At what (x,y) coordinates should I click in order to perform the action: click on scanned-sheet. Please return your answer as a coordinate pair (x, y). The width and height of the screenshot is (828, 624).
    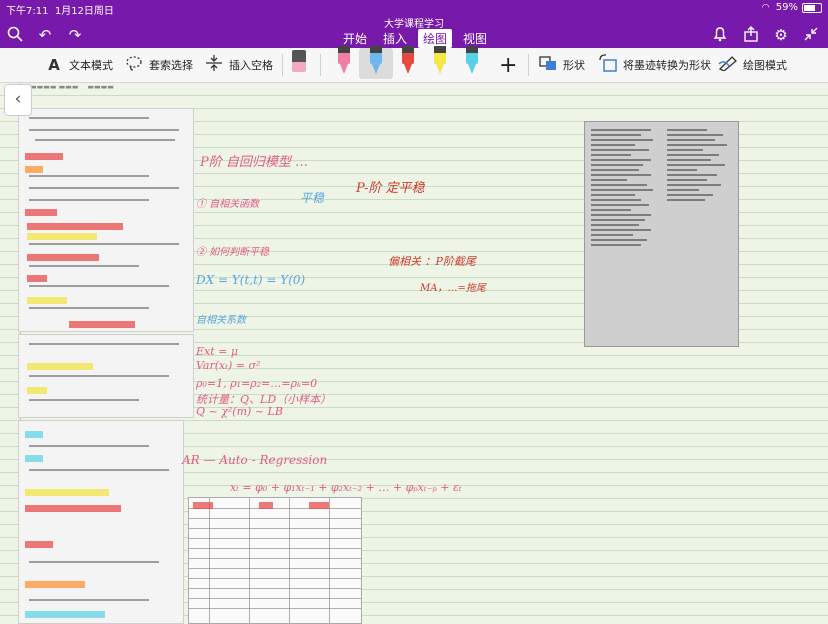
    Looking at the image, I should click on (661, 234).